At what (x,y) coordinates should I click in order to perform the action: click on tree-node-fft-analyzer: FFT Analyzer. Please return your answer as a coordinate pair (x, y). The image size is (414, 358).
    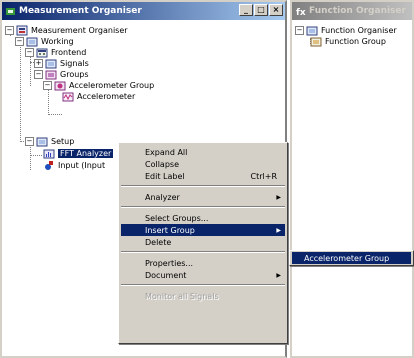
    Looking at the image, I should click on (78, 153).